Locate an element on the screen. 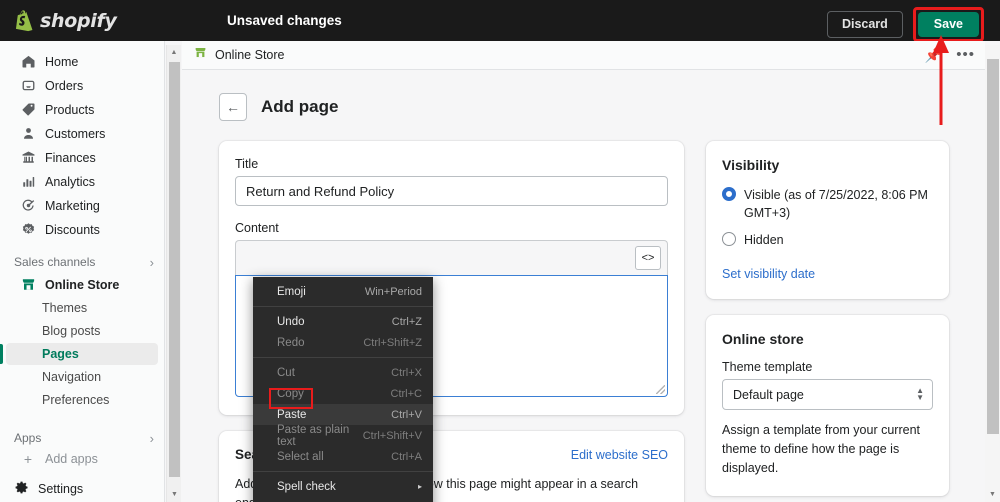 Image resolution: width=1000 pixels, height=502 pixels. context-menu-item-shortcut: Win+Period is located at coordinates (393, 291).